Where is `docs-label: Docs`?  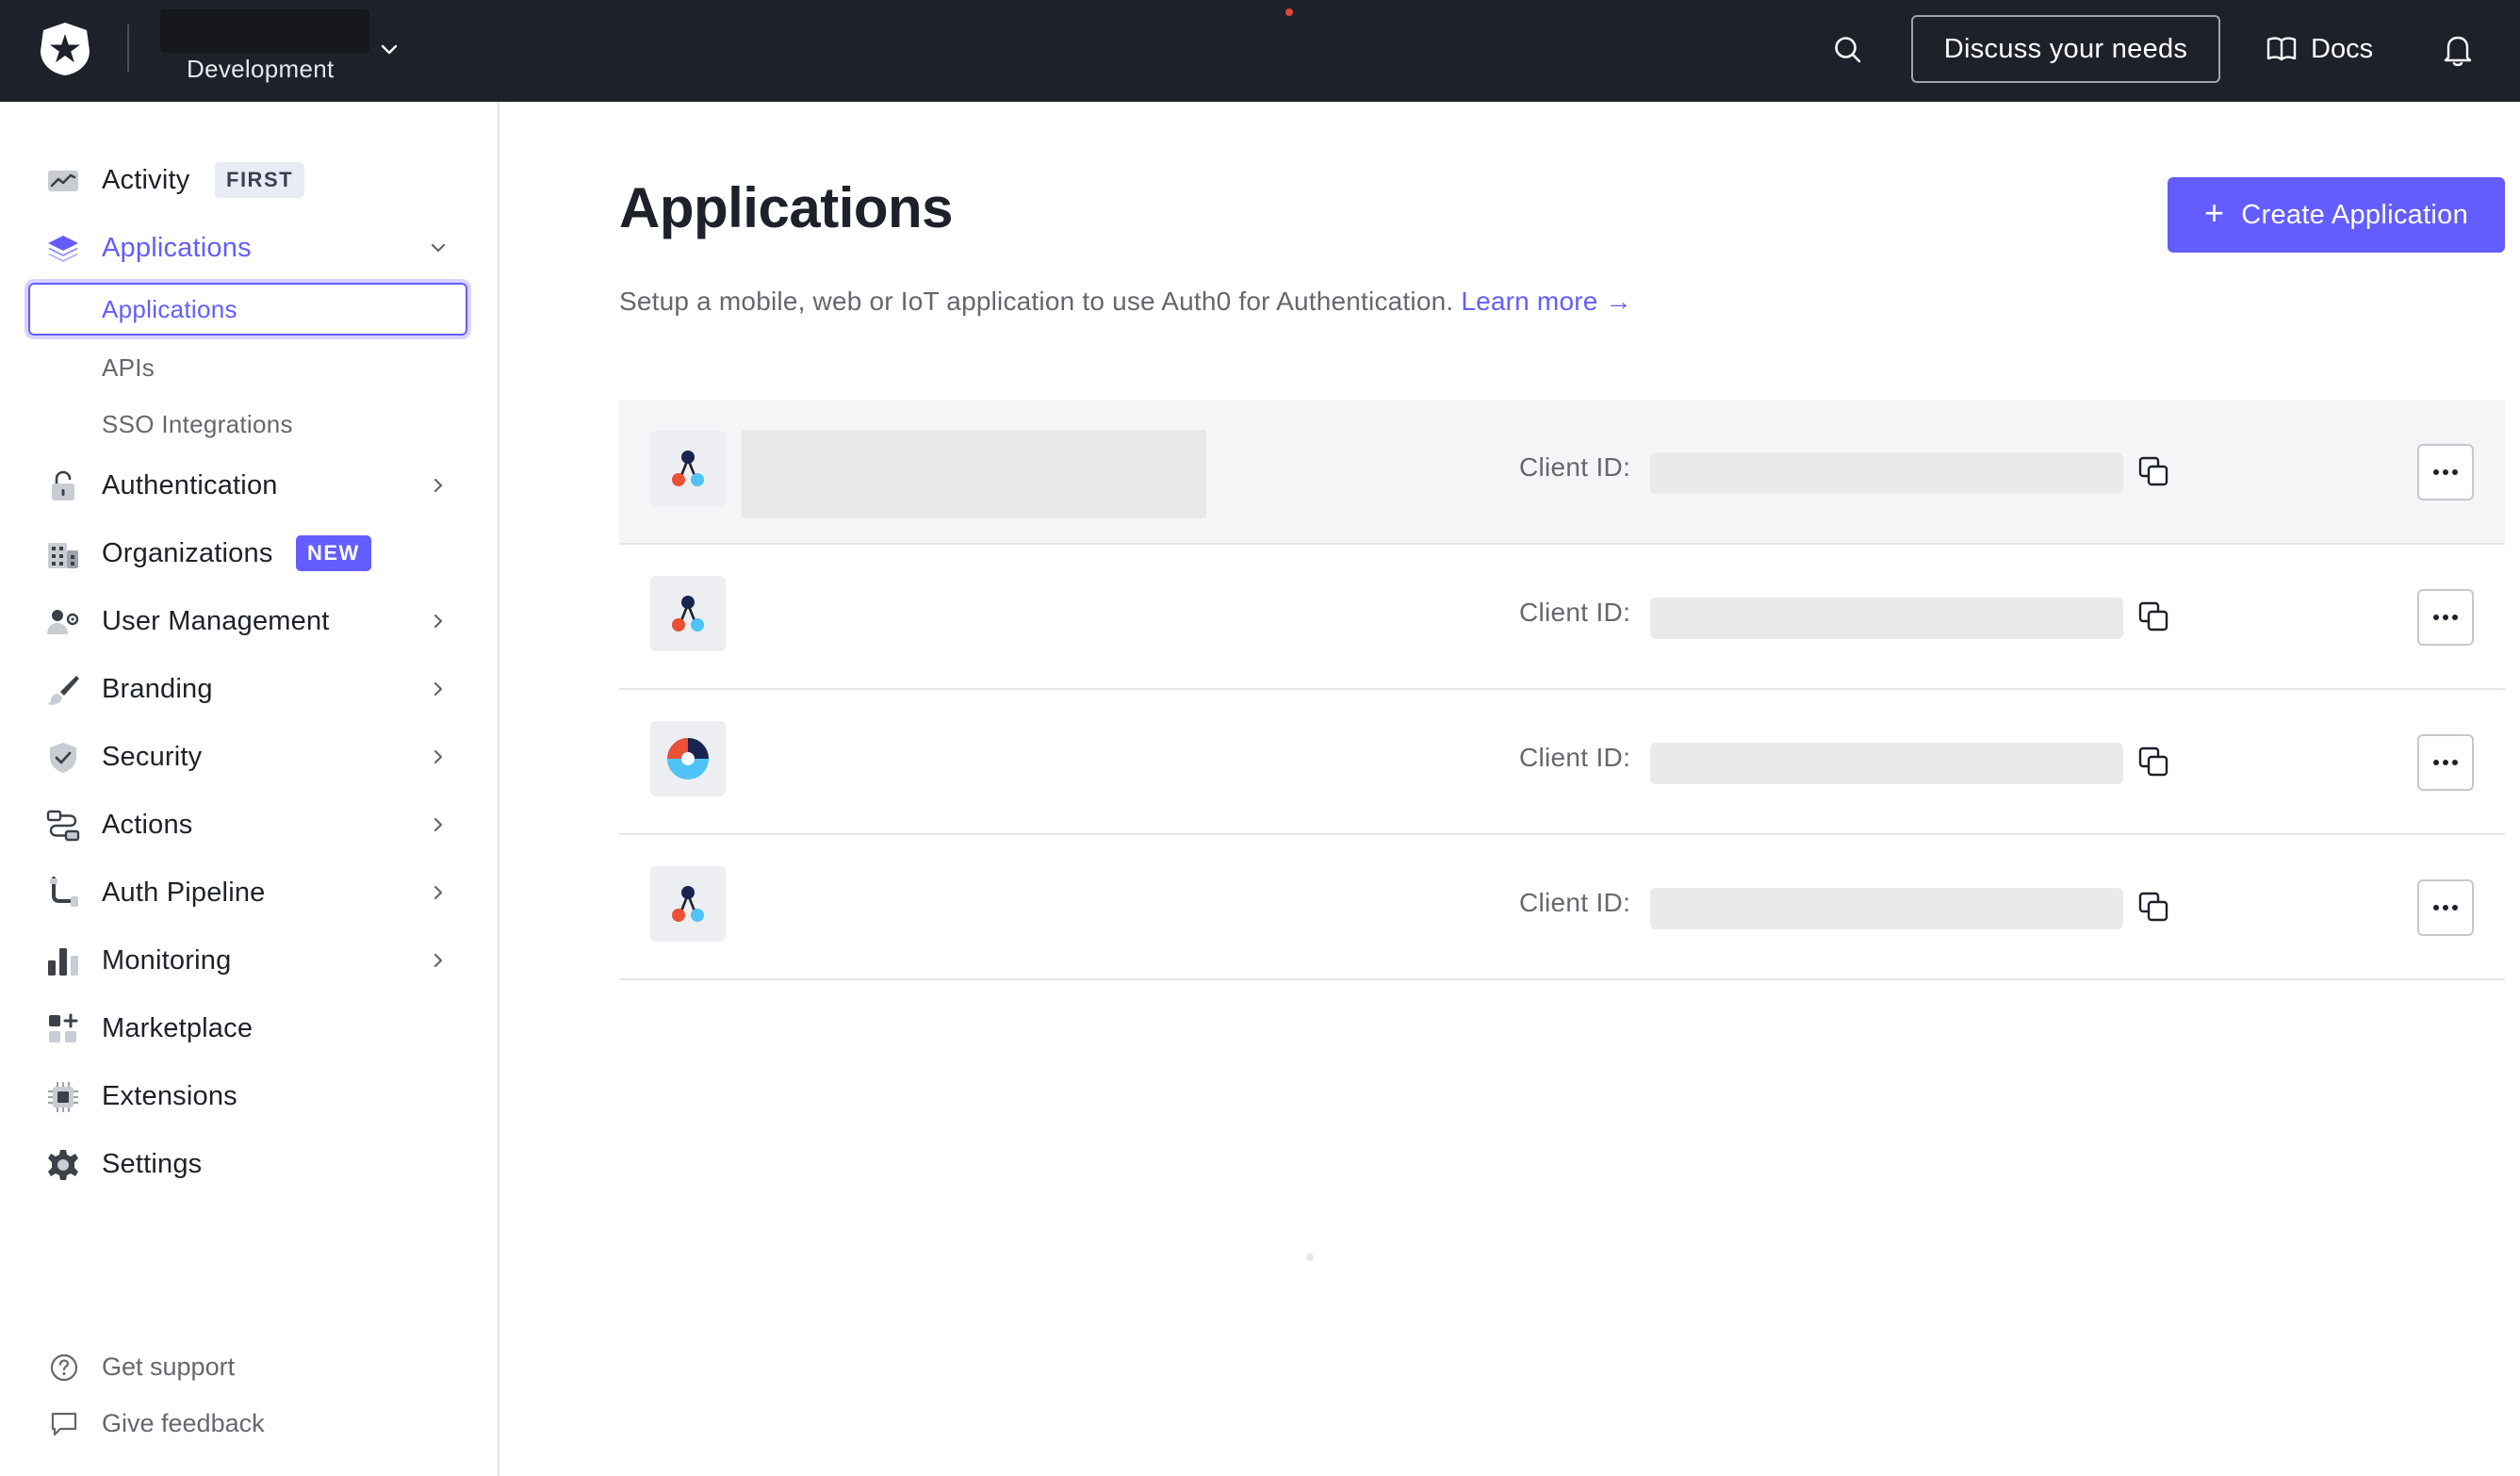 docs-label: Docs is located at coordinates (2342, 48).